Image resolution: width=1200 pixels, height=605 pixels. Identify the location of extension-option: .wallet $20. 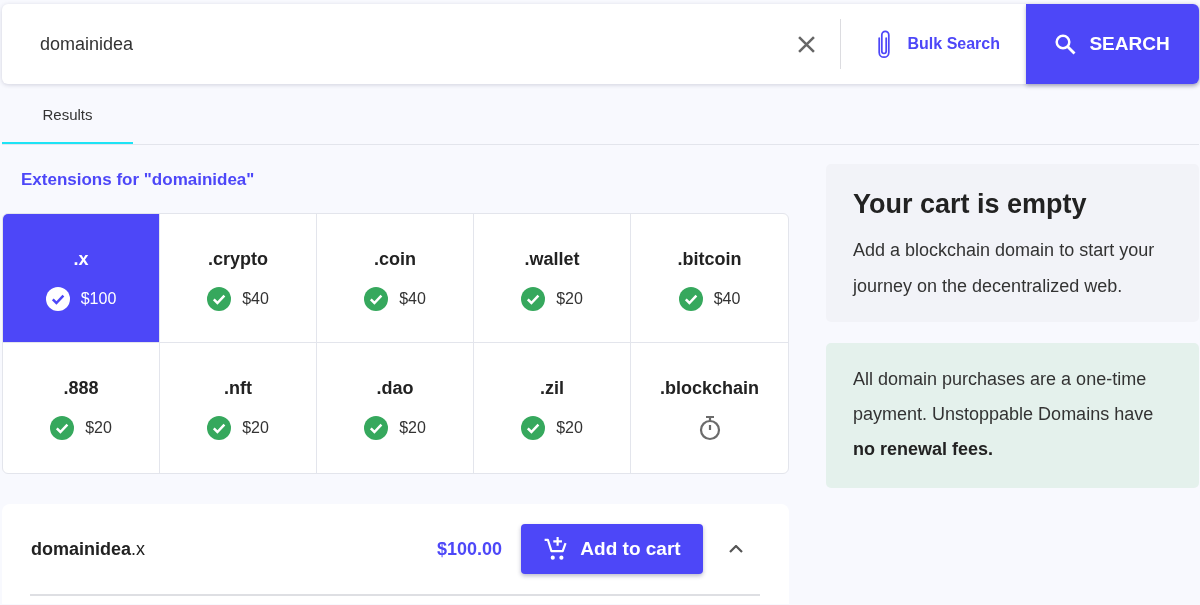
(552, 278).